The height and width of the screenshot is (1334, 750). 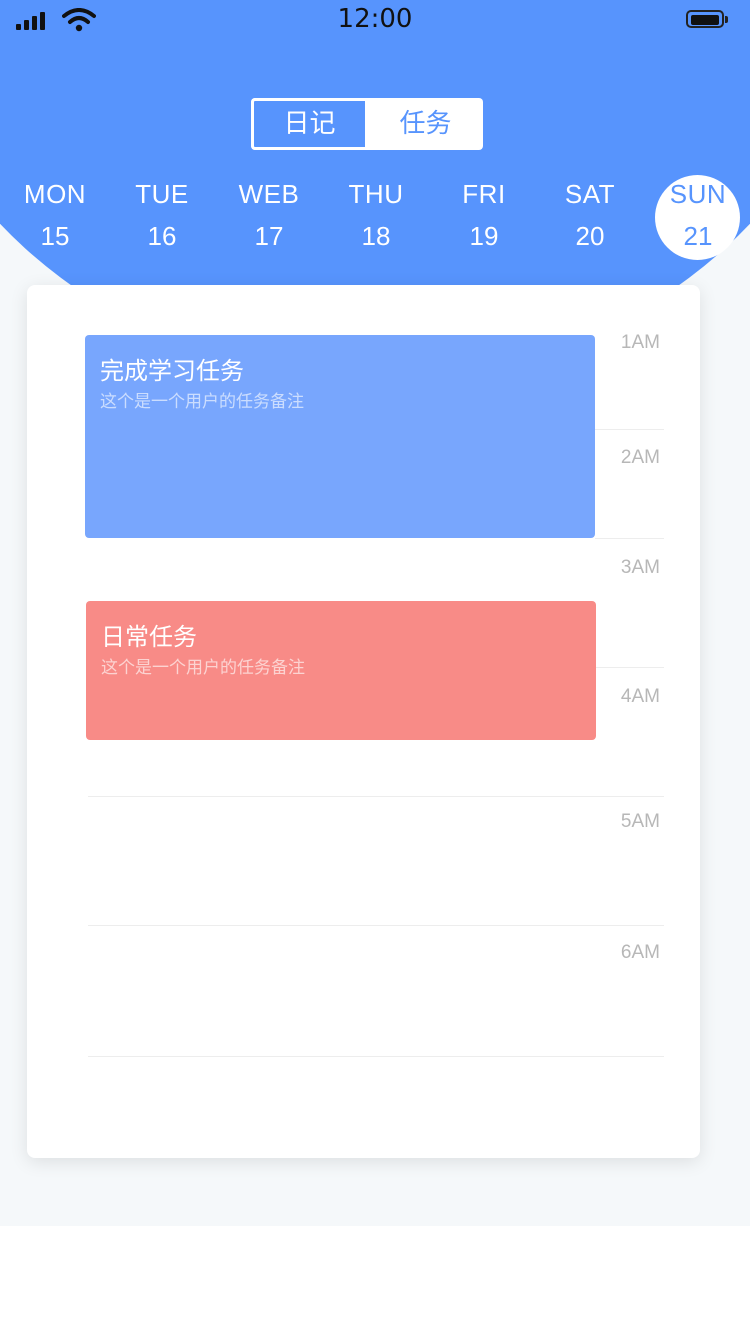 I want to click on day-name: FRI, so click(x=484, y=194).